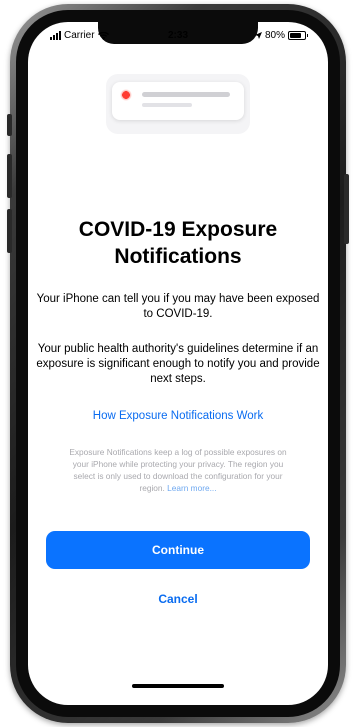  Describe the element at coordinates (178, 416) in the screenshot. I see `how-it-works-link: How Exposure Notifications Work` at that location.